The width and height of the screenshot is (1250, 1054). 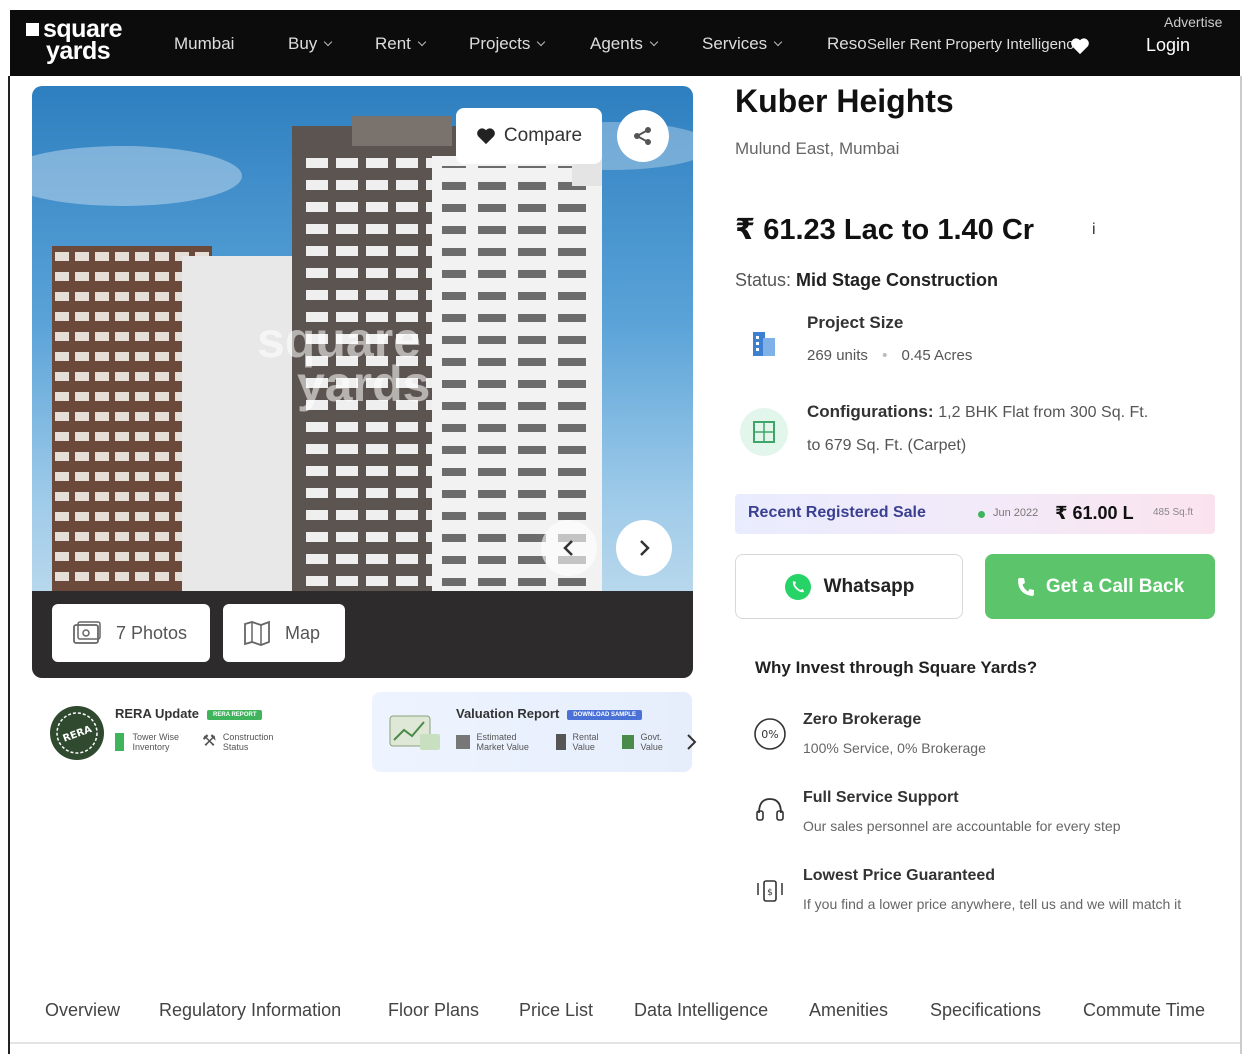 I want to click on logo-square-icon, so click(x=32, y=29).